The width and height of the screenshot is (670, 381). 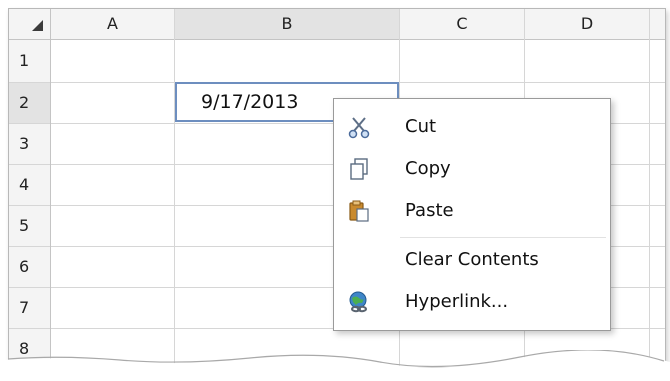 I want to click on menu-item-paste: Paste, so click(x=472, y=211).